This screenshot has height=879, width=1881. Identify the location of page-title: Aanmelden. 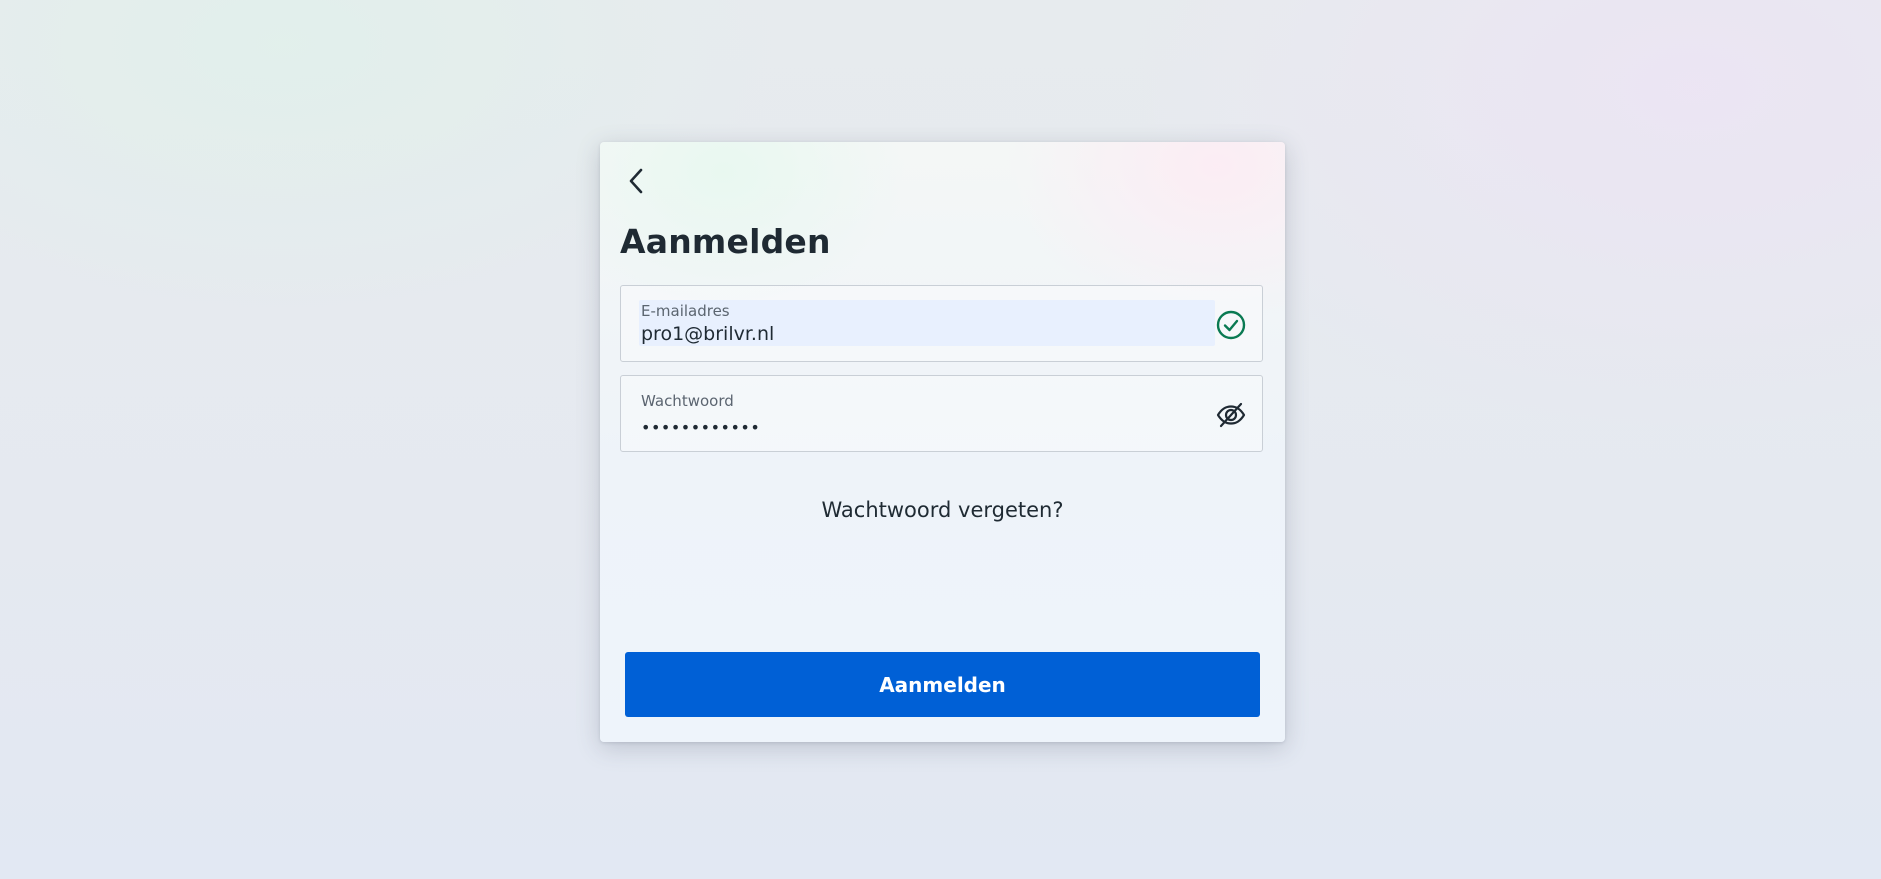
(725, 241).